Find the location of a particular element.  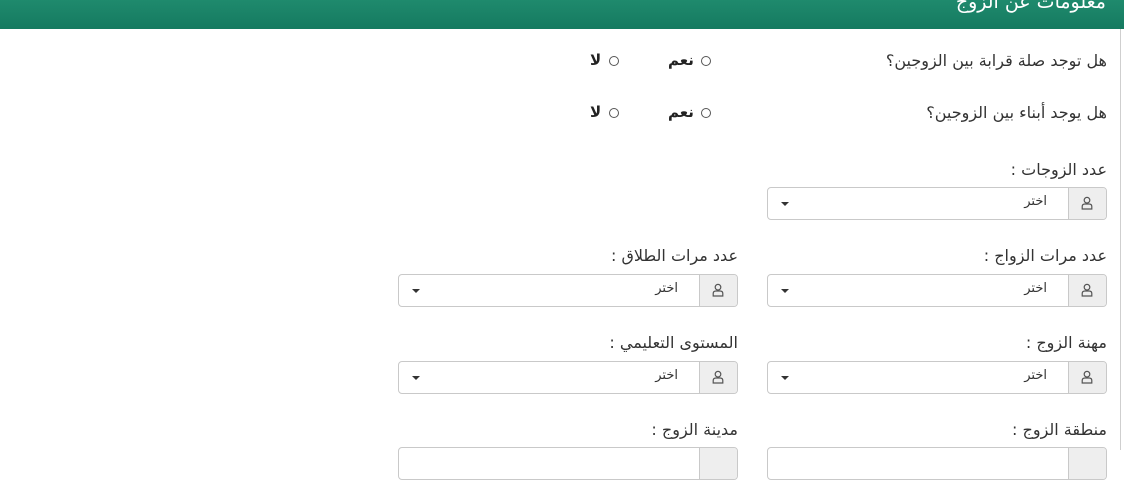

children-yes-radio-icon is located at coordinates (706, 113).